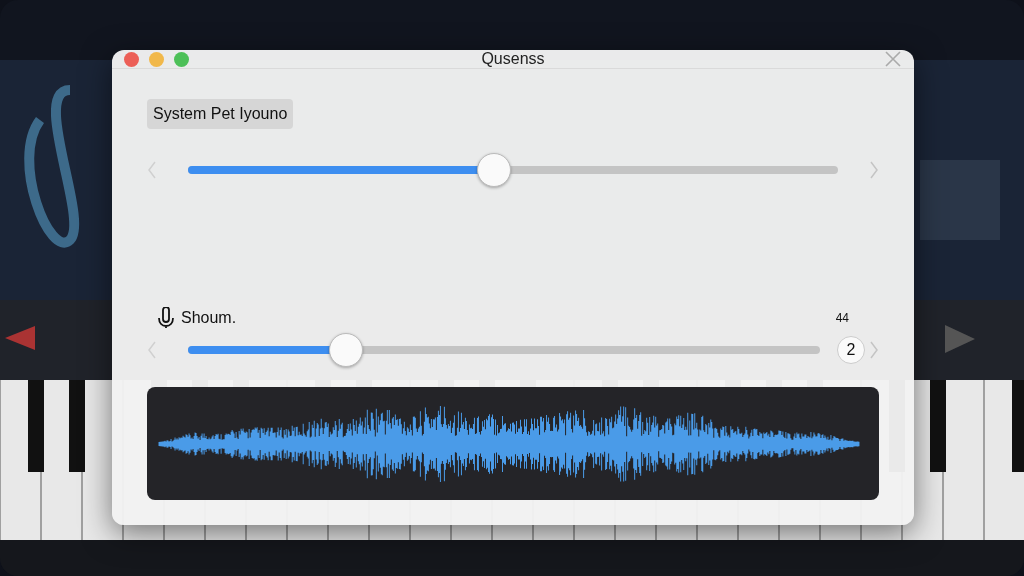 Image resolution: width=1024 pixels, height=576 pixels. What do you see at coordinates (513, 58) in the screenshot?
I see `window-title: Qusenss` at bounding box center [513, 58].